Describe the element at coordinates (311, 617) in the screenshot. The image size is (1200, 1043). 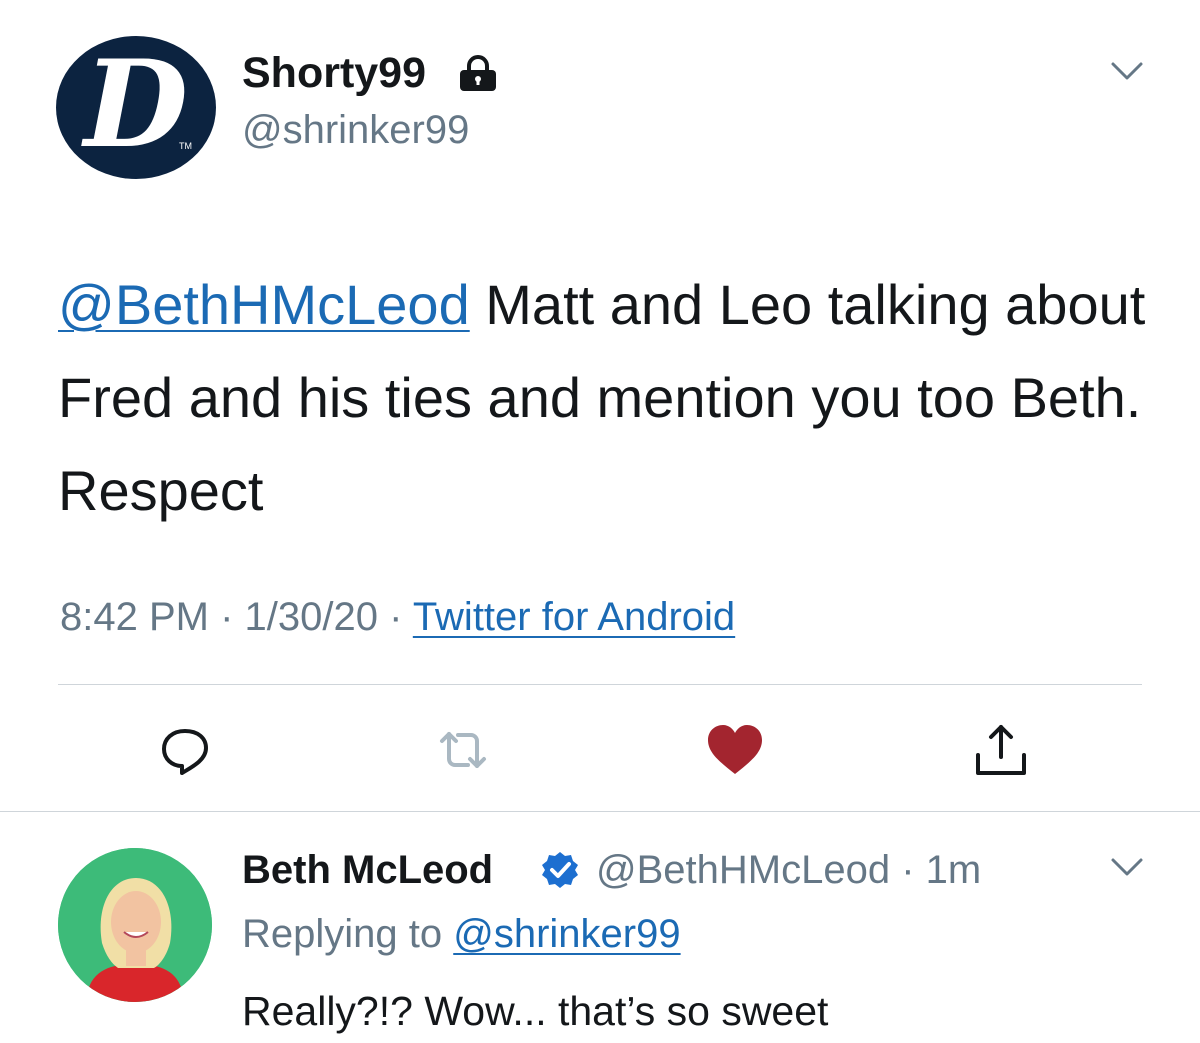
I see `tweet-date: 1/30/20` at that location.